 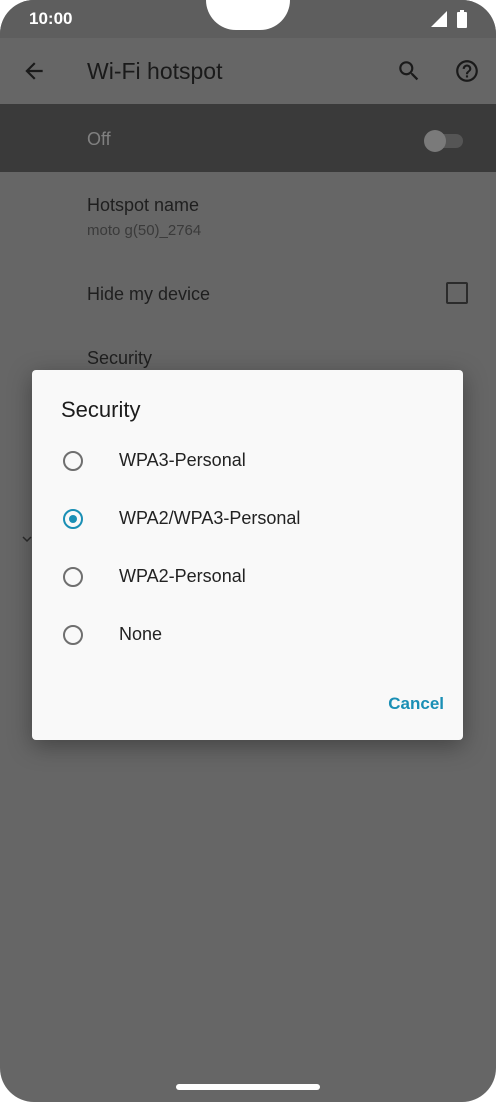 I want to click on option-none: None, so click(x=247, y=637).